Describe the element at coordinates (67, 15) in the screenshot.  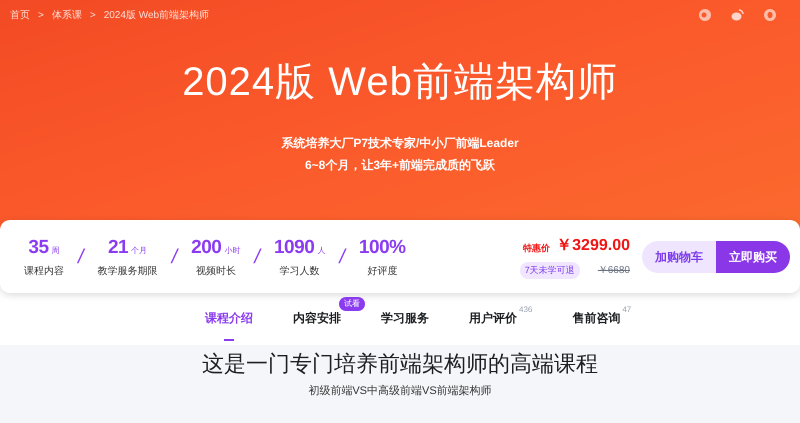
I see `breadcrumb-link: 体系课` at that location.